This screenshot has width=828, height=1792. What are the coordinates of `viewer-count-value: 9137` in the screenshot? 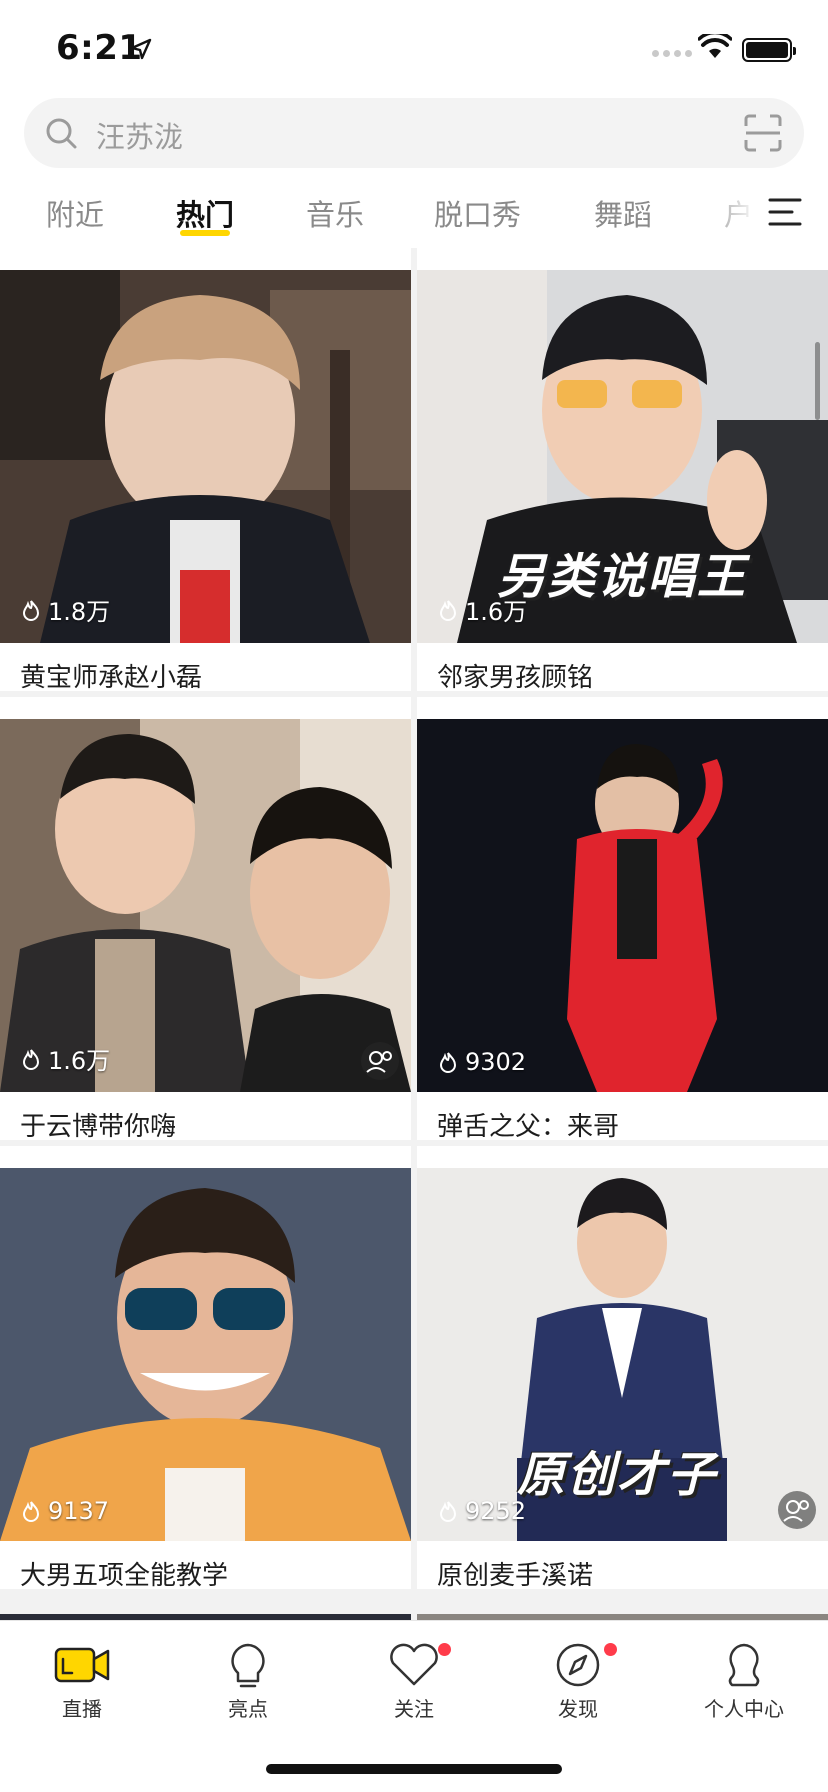 It's located at (79, 1511).